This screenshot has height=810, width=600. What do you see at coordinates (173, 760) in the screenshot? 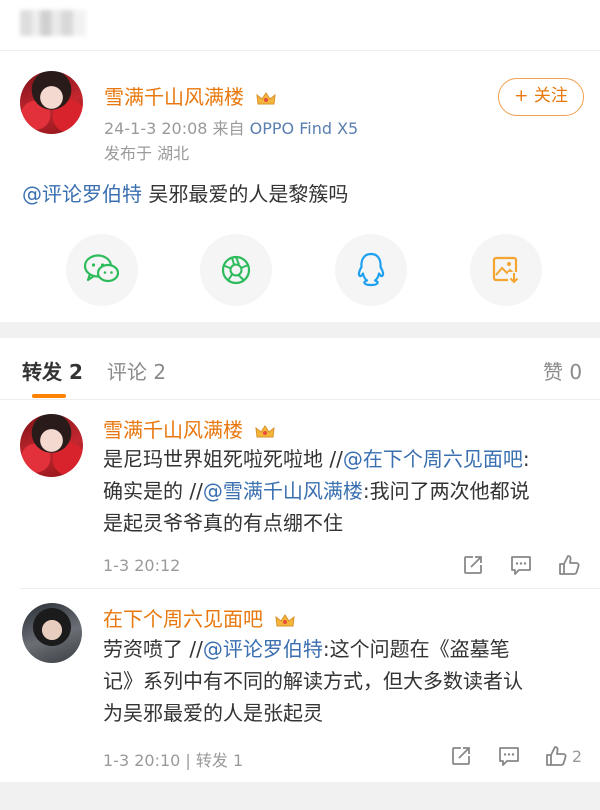
I see `repost-time-count: 1-3 20:10 | 转发 1` at bounding box center [173, 760].